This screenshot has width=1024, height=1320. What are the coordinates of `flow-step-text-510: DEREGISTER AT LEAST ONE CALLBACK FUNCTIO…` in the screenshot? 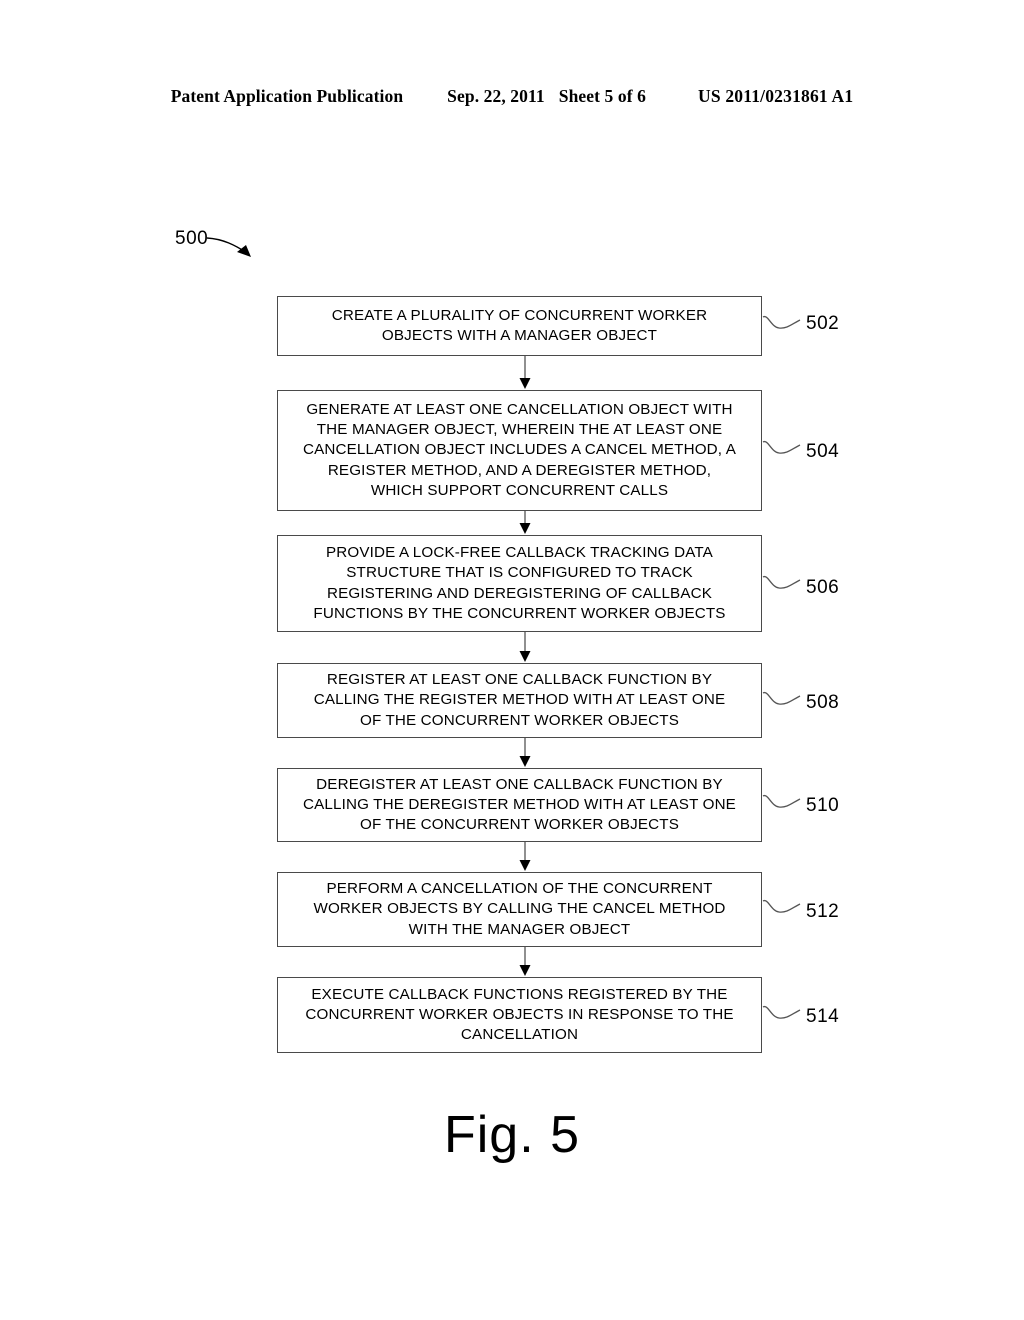 It's located at (519, 804).